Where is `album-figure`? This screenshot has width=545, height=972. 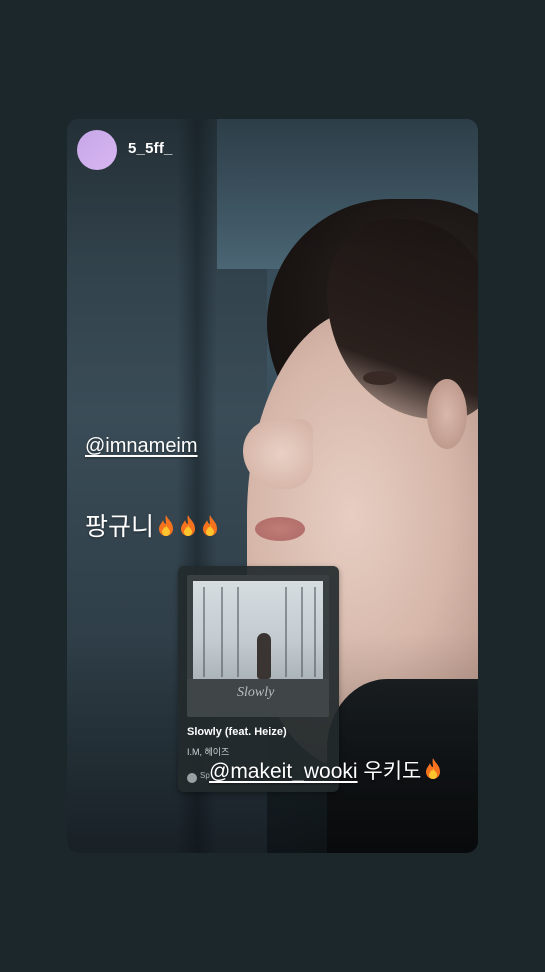 album-figure is located at coordinates (264, 656).